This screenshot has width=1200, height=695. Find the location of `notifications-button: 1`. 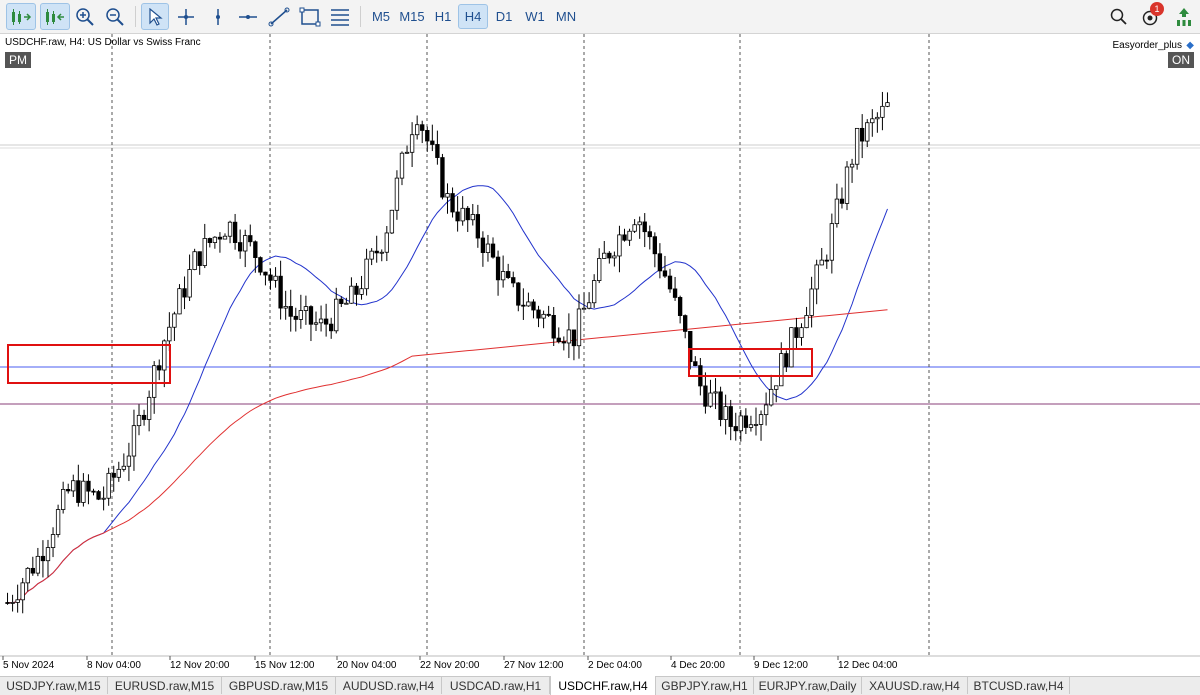

notifications-button: 1 is located at coordinates (1151, 16).